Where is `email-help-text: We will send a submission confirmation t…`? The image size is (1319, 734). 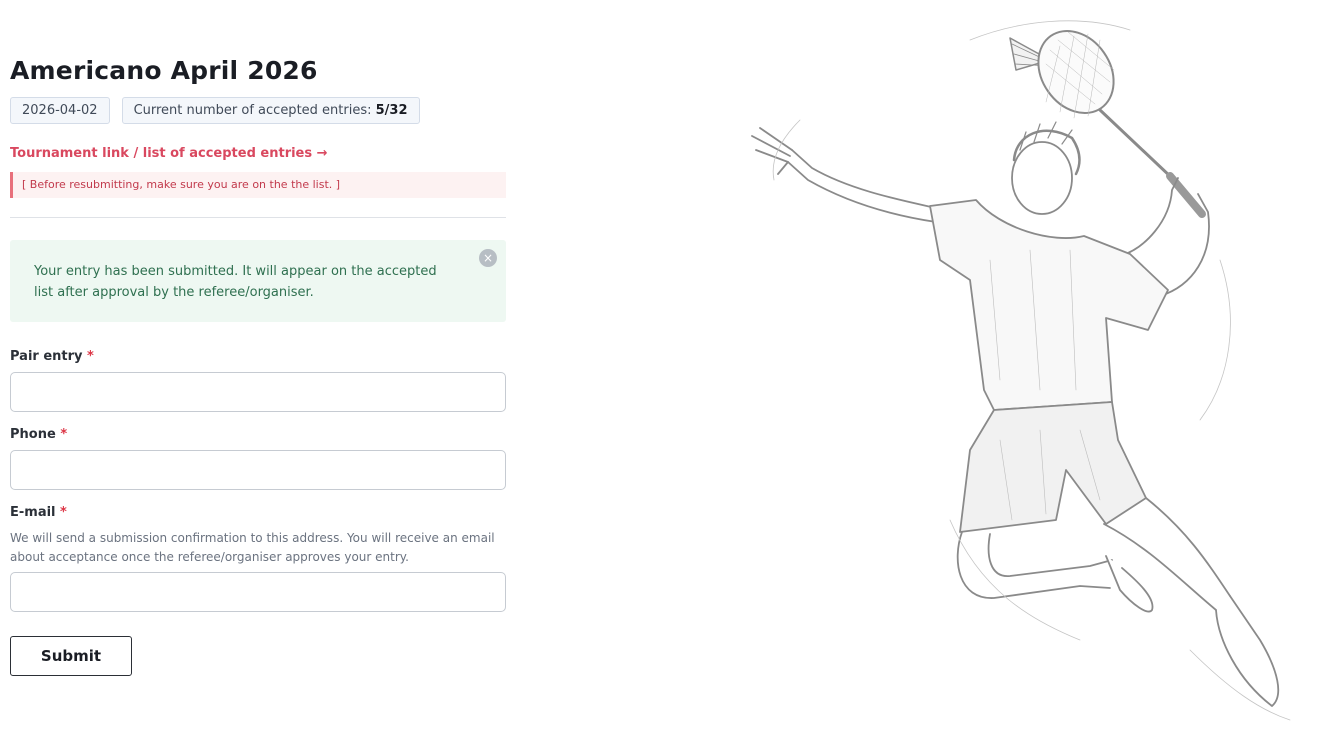 email-help-text: We will send a submission confirmation t… is located at coordinates (252, 547).